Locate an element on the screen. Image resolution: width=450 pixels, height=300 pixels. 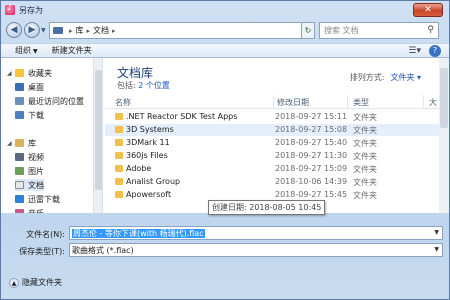
nav-item-recent: 最近访问的位置 is located at coordinates (49, 101).